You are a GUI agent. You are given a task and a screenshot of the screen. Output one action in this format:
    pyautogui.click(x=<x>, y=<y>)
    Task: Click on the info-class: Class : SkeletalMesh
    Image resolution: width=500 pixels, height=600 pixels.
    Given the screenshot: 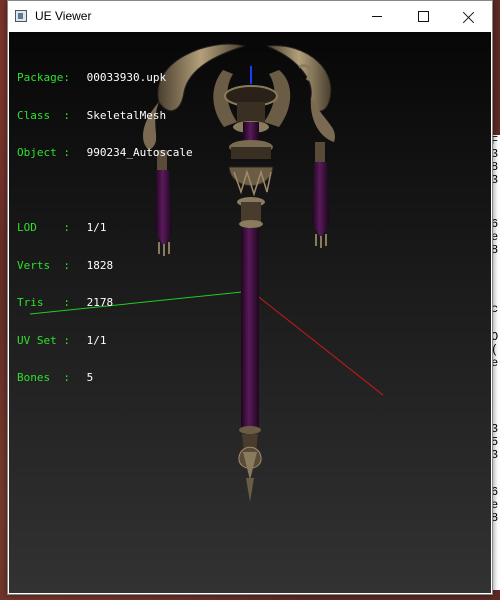 What is the action you would take?
    pyautogui.click(x=92, y=115)
    